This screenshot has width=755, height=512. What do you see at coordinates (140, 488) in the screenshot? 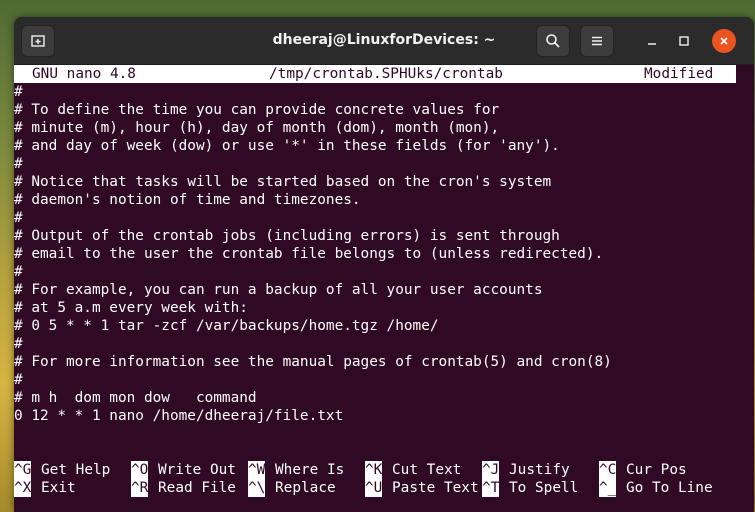
I see `shortcut-key: ^R` at bounding box center [140, 488].